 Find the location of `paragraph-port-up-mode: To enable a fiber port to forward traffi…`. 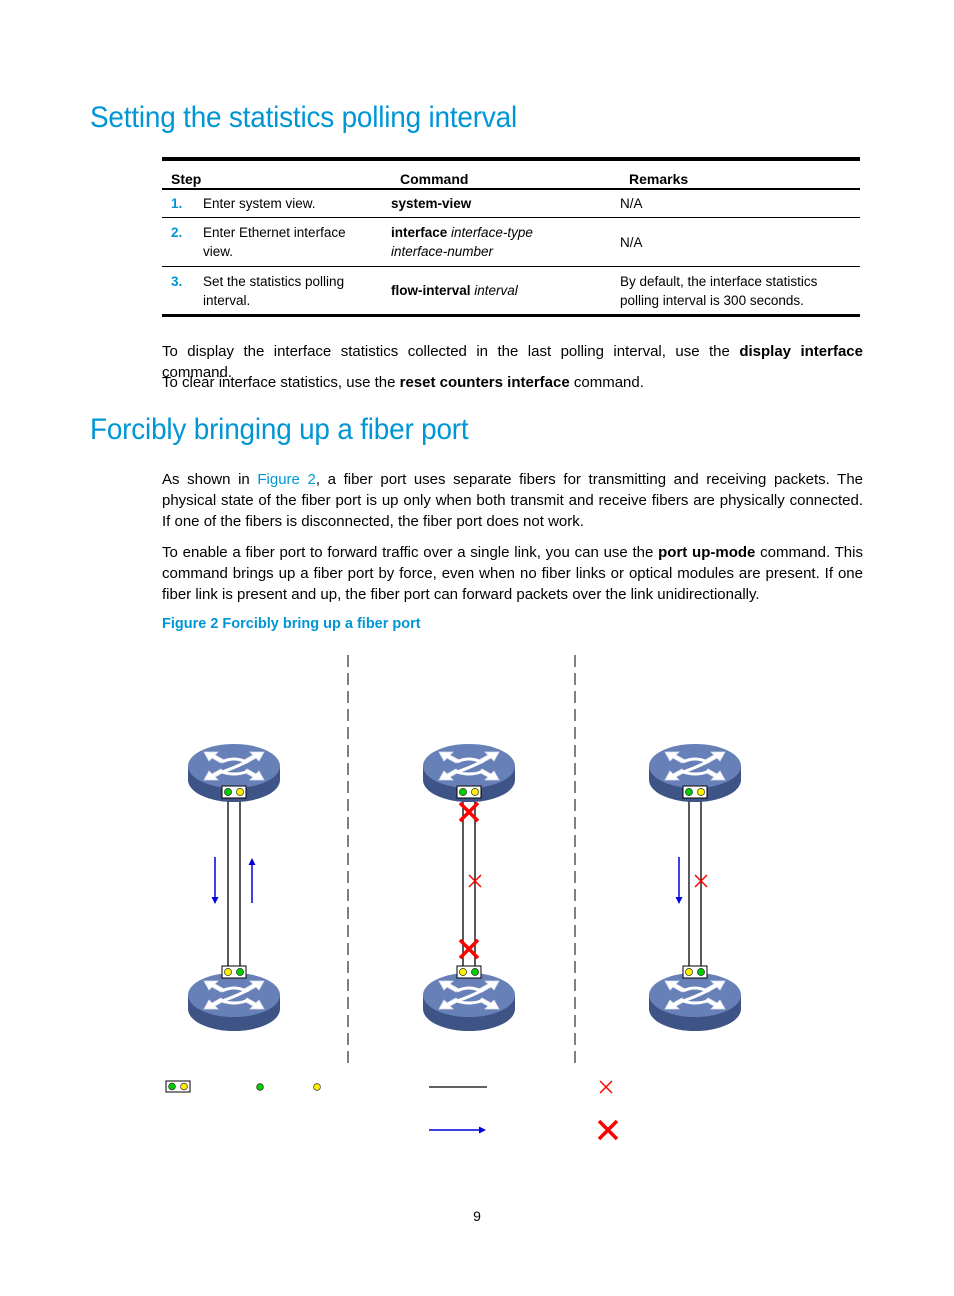

paragraph-port-up-mode: To enable a fiber port to forward traffi… is located at coordinates (512, 573).